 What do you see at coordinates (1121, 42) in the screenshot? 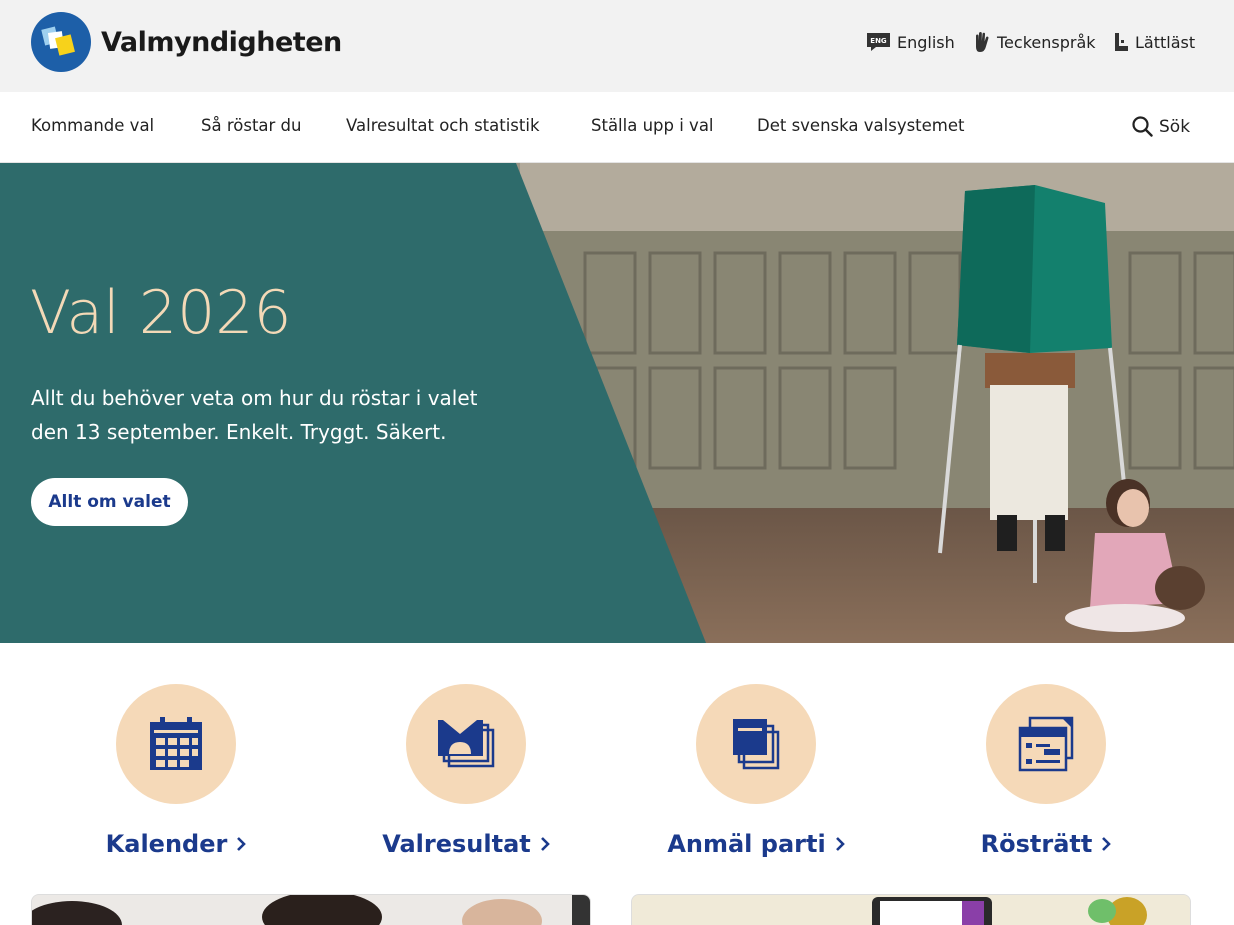
I see `easy-read-icon` at bounding box center [1121, 42].